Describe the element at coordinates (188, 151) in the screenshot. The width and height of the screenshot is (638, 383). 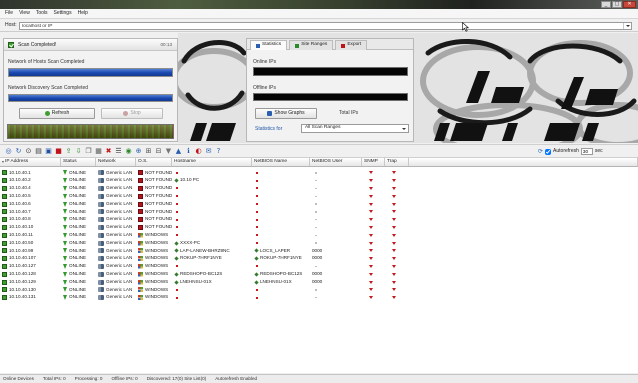
I see `info-icon: ℹ` at that location.